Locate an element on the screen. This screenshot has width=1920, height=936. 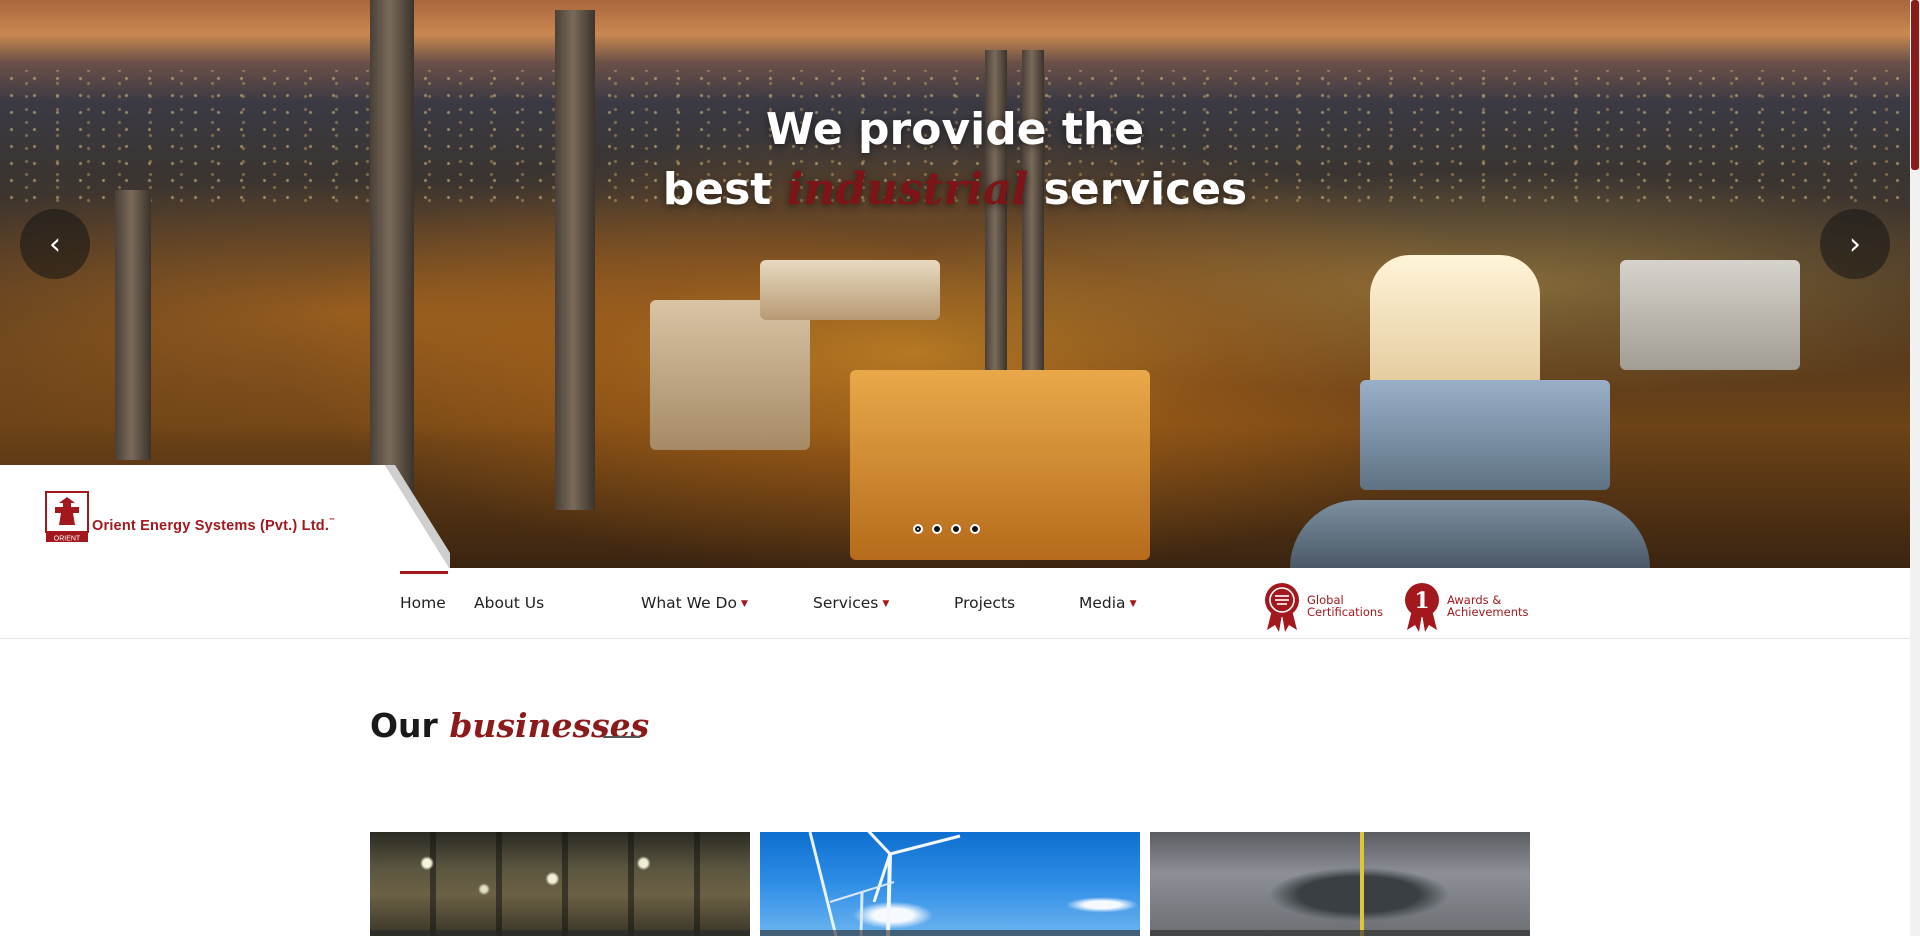
section-title-our-businesses: Our businesses is located at coordinates (509, 725).